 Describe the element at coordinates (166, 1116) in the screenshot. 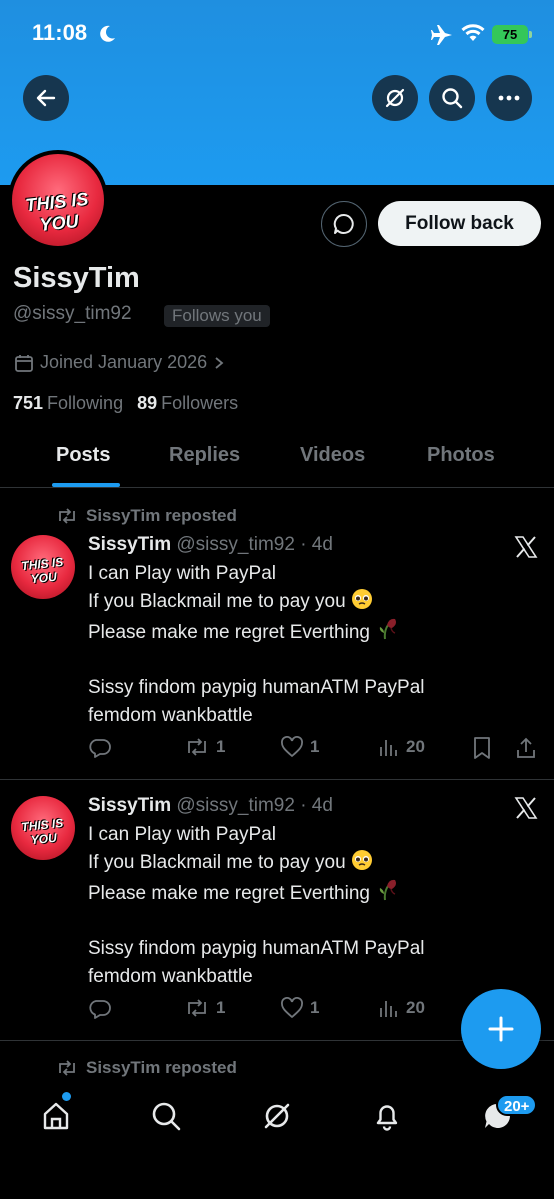

I see `nav-search` at that location.